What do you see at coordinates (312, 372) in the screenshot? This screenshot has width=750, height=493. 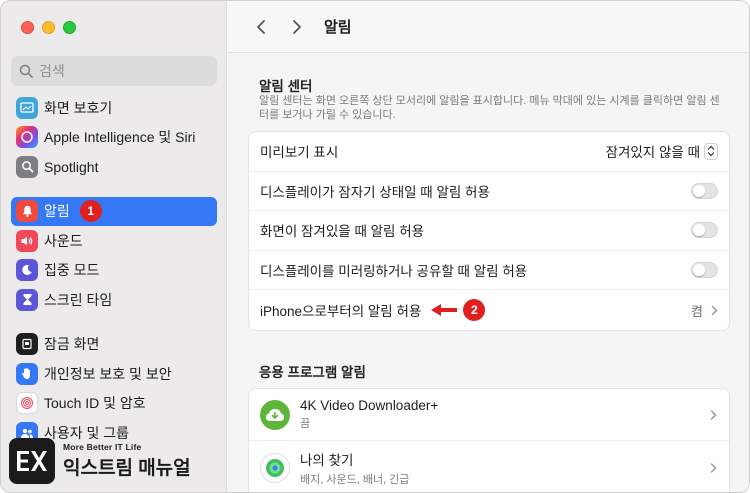 I see `app-notifications-heading: 응용 프로그램 알림` at bounding box center [312, 372].